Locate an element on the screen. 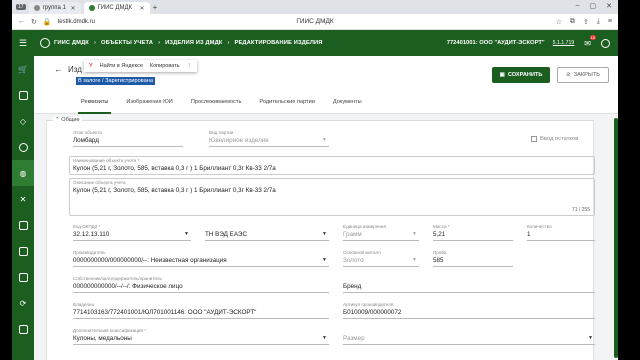  mail-icon: ✉ 10 is located at coordinates (590, 41).